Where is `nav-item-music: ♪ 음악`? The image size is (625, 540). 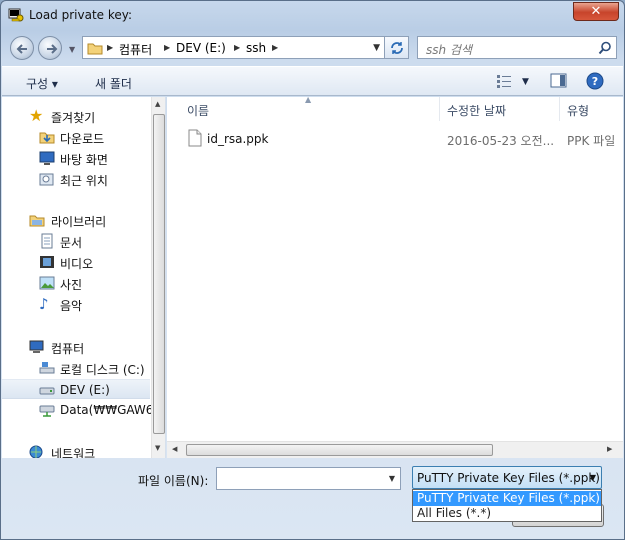
nav-item-music: ♪ 음악 is located at coordinates (76, 304).